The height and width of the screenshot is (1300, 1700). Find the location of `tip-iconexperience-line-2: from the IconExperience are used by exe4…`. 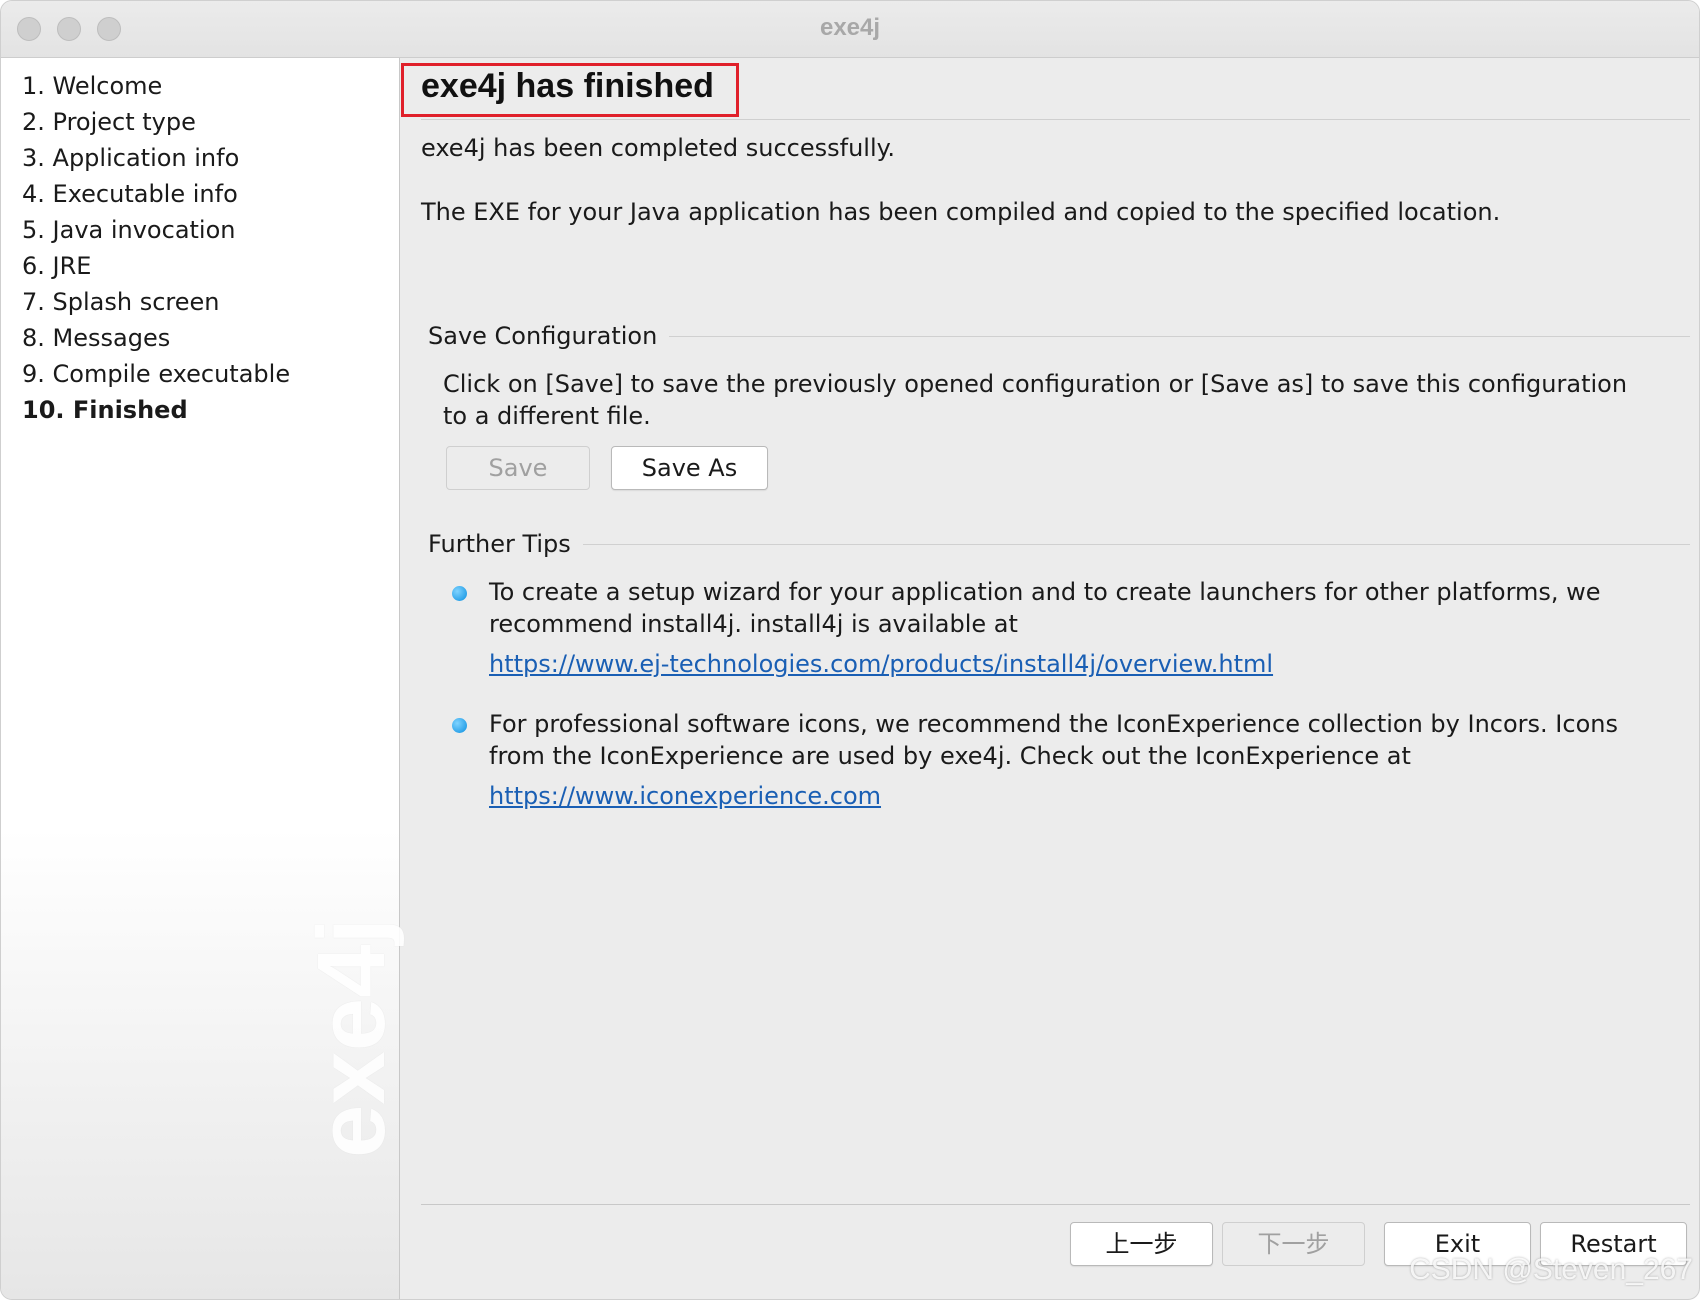

tip-iconexperience-line-2: from the IconExperience are used by exe4… is located at coordinates (950, 756).